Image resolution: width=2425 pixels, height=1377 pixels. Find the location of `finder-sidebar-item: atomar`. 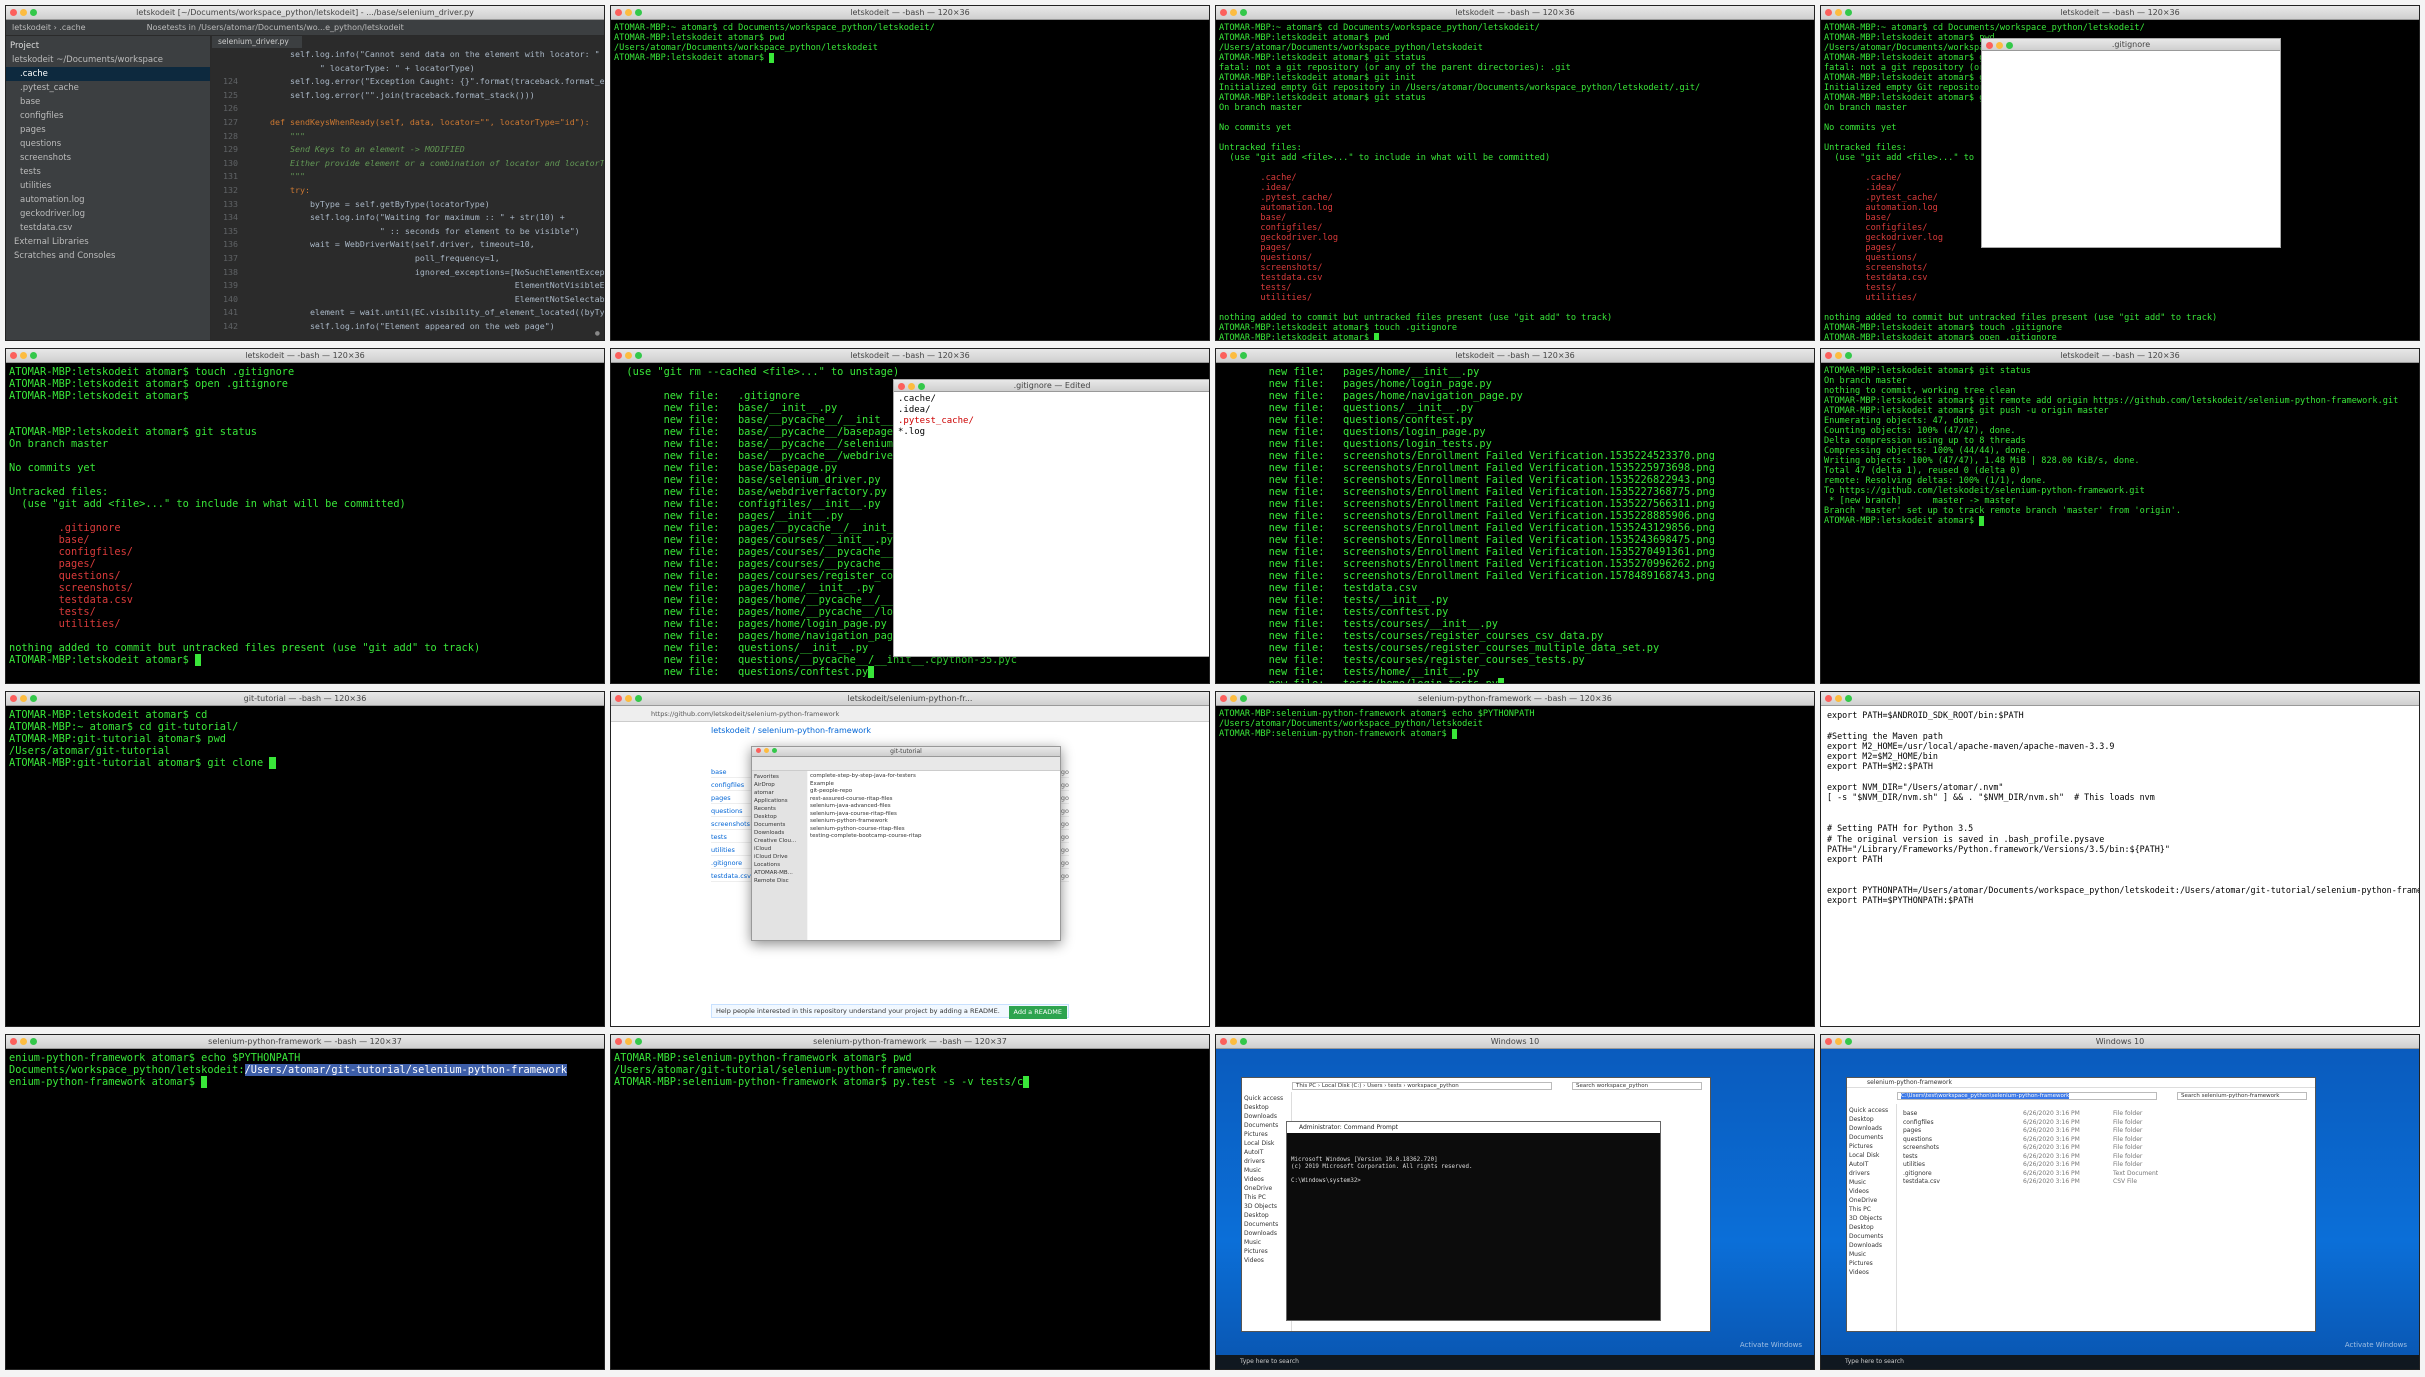

finder-sidebar-item: atomar is located at coordinates (779, 793).